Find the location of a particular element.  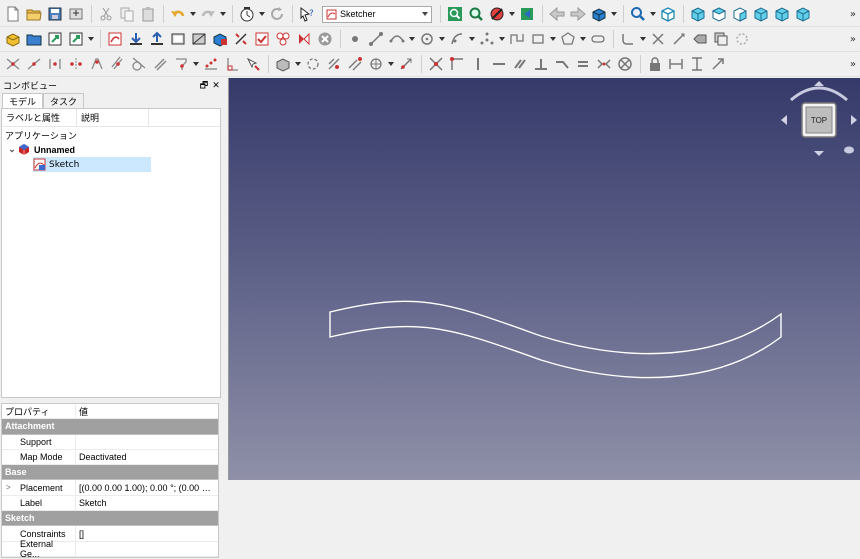

nav-arrow-left-icon is located at coordinates (784, 120).